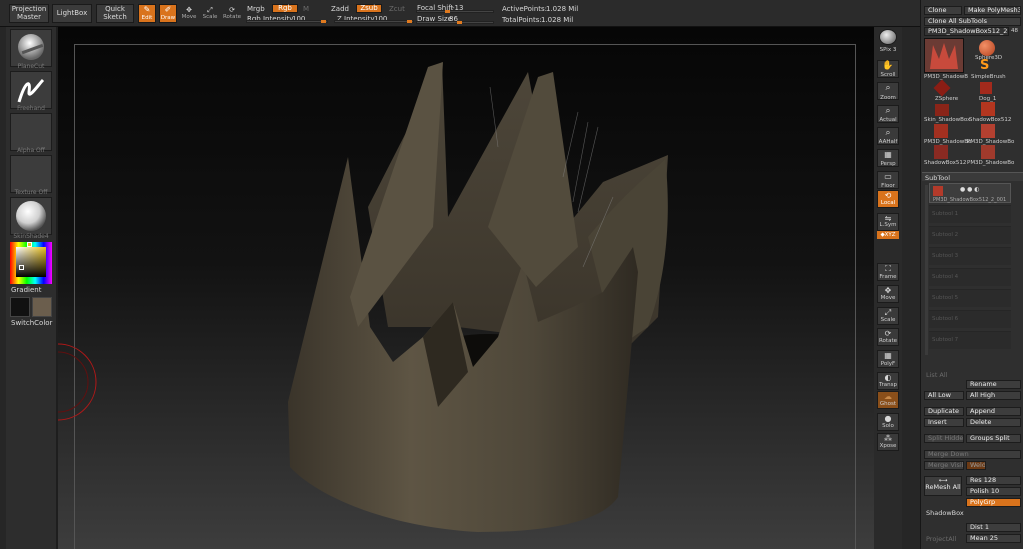  Describe the element at coordinates (323, 21) in the screenshot. I see `rgb-intensity-knob` at that location.